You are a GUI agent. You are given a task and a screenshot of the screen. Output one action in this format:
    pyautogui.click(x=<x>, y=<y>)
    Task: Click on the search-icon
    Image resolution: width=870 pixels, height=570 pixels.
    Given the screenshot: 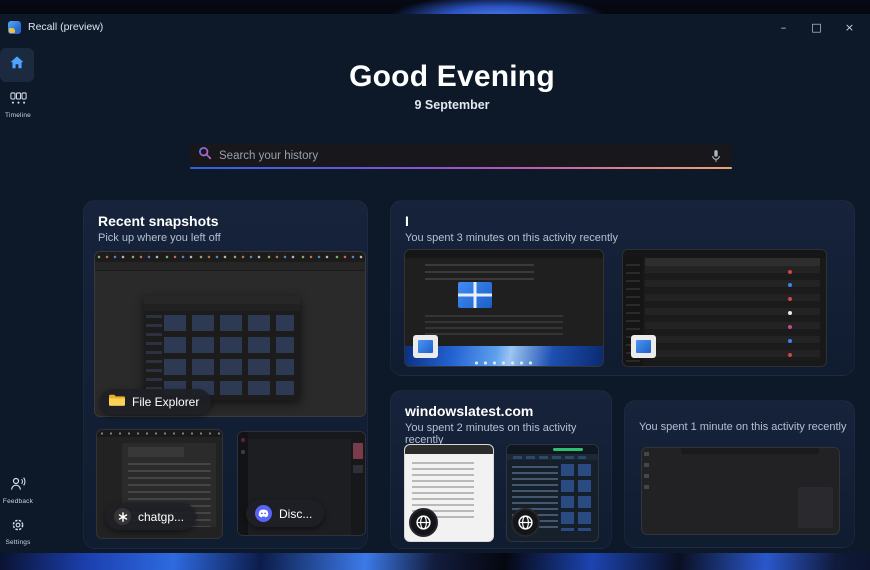 What is the action you would take?
    pyautogui.click(x=205, y=155)
    